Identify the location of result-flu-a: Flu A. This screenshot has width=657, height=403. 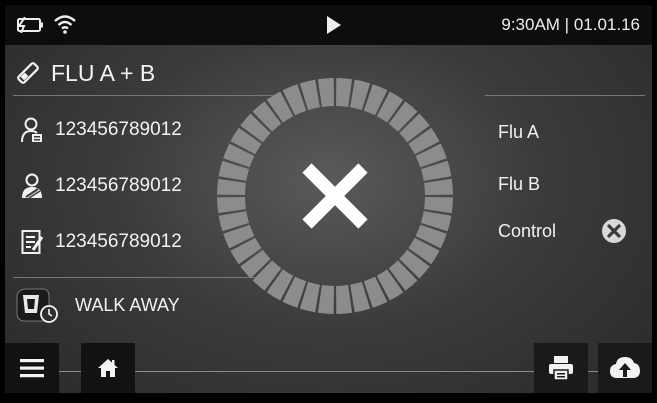
(519, 132).